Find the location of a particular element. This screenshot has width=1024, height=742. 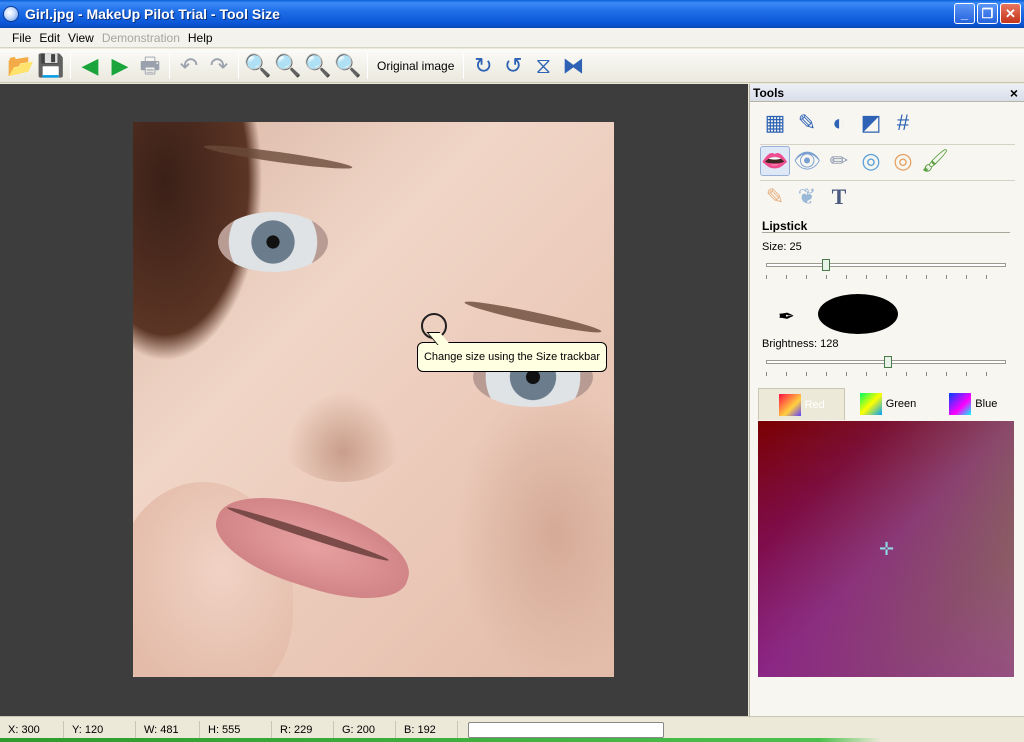

flip-horizontal-icon: ⧓ is located at coordinates (573, 65).